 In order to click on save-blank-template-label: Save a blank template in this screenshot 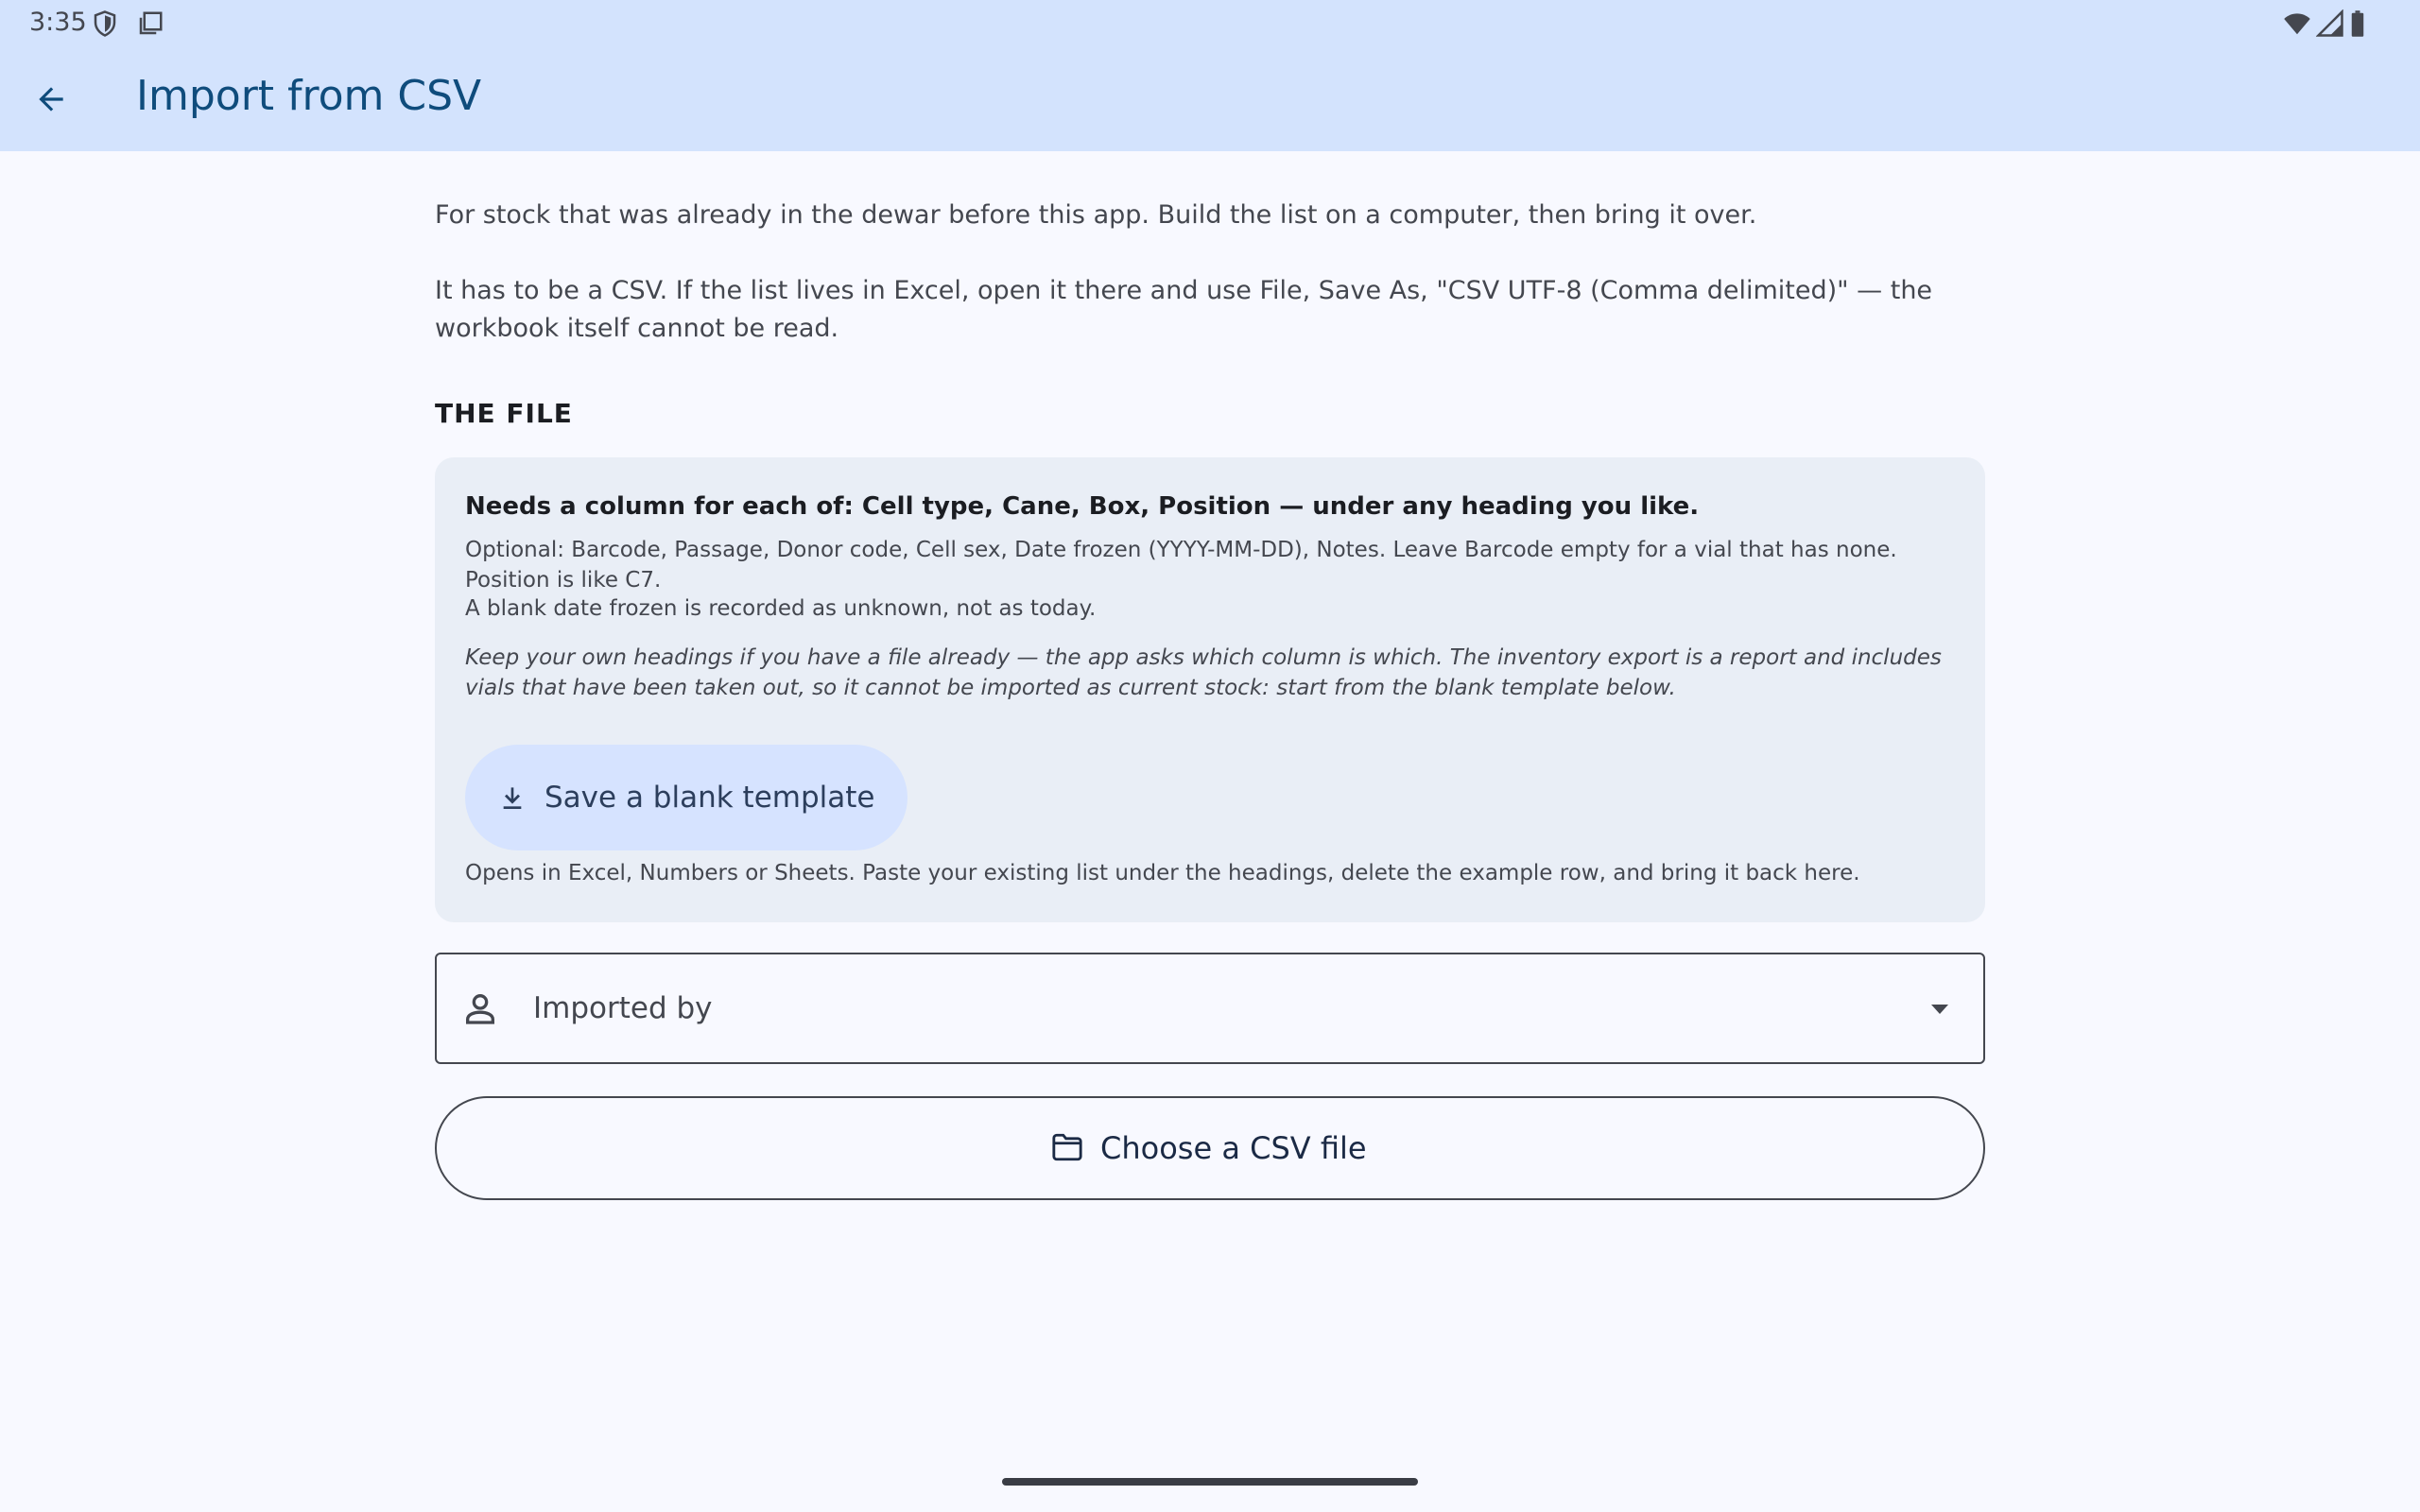, I will do `click(710, 798)`.